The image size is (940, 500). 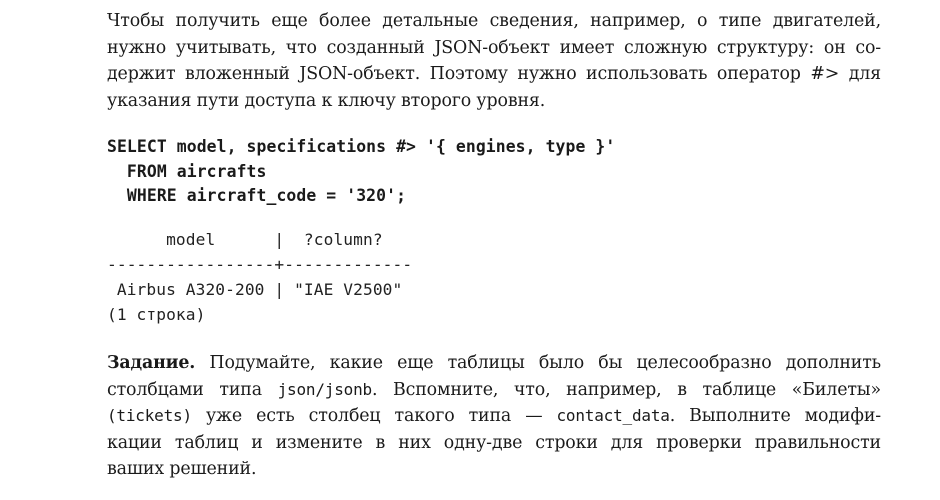 I want to click on output-footer: (1 строка), so click(x=156, y=314).